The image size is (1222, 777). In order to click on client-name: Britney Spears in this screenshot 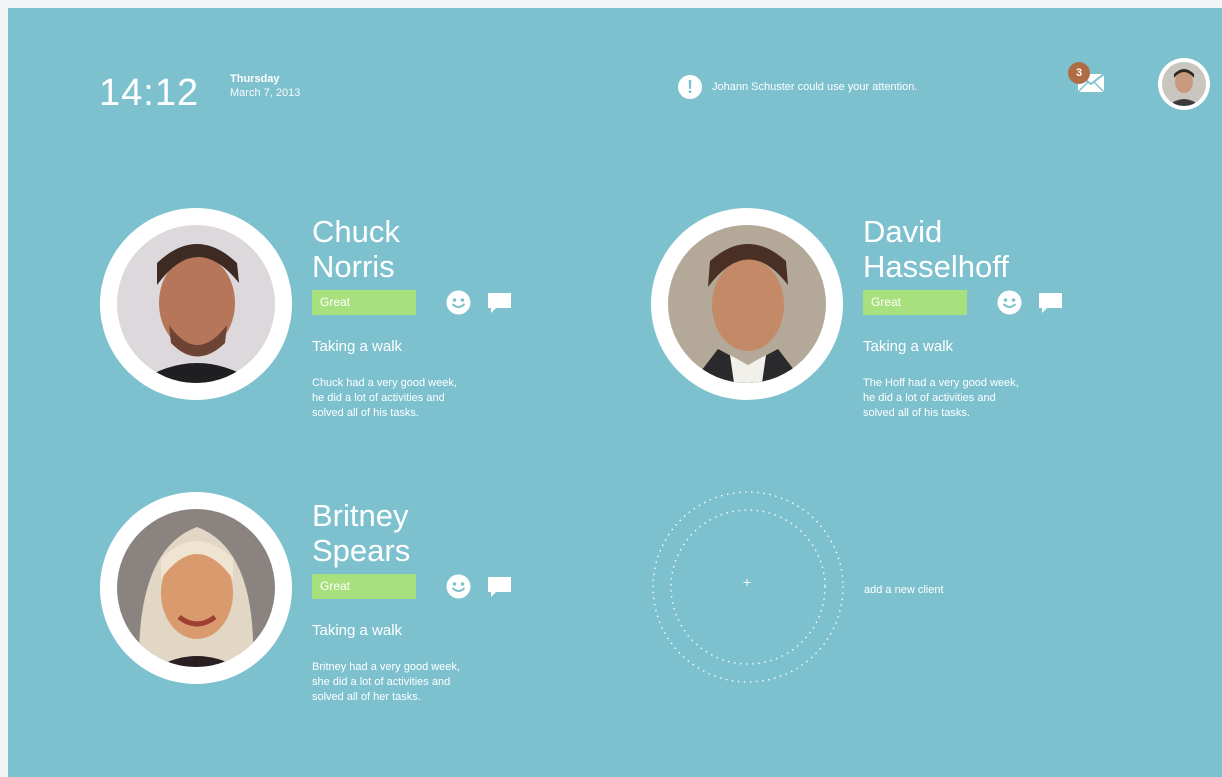, I will do `click(361, 533)`.